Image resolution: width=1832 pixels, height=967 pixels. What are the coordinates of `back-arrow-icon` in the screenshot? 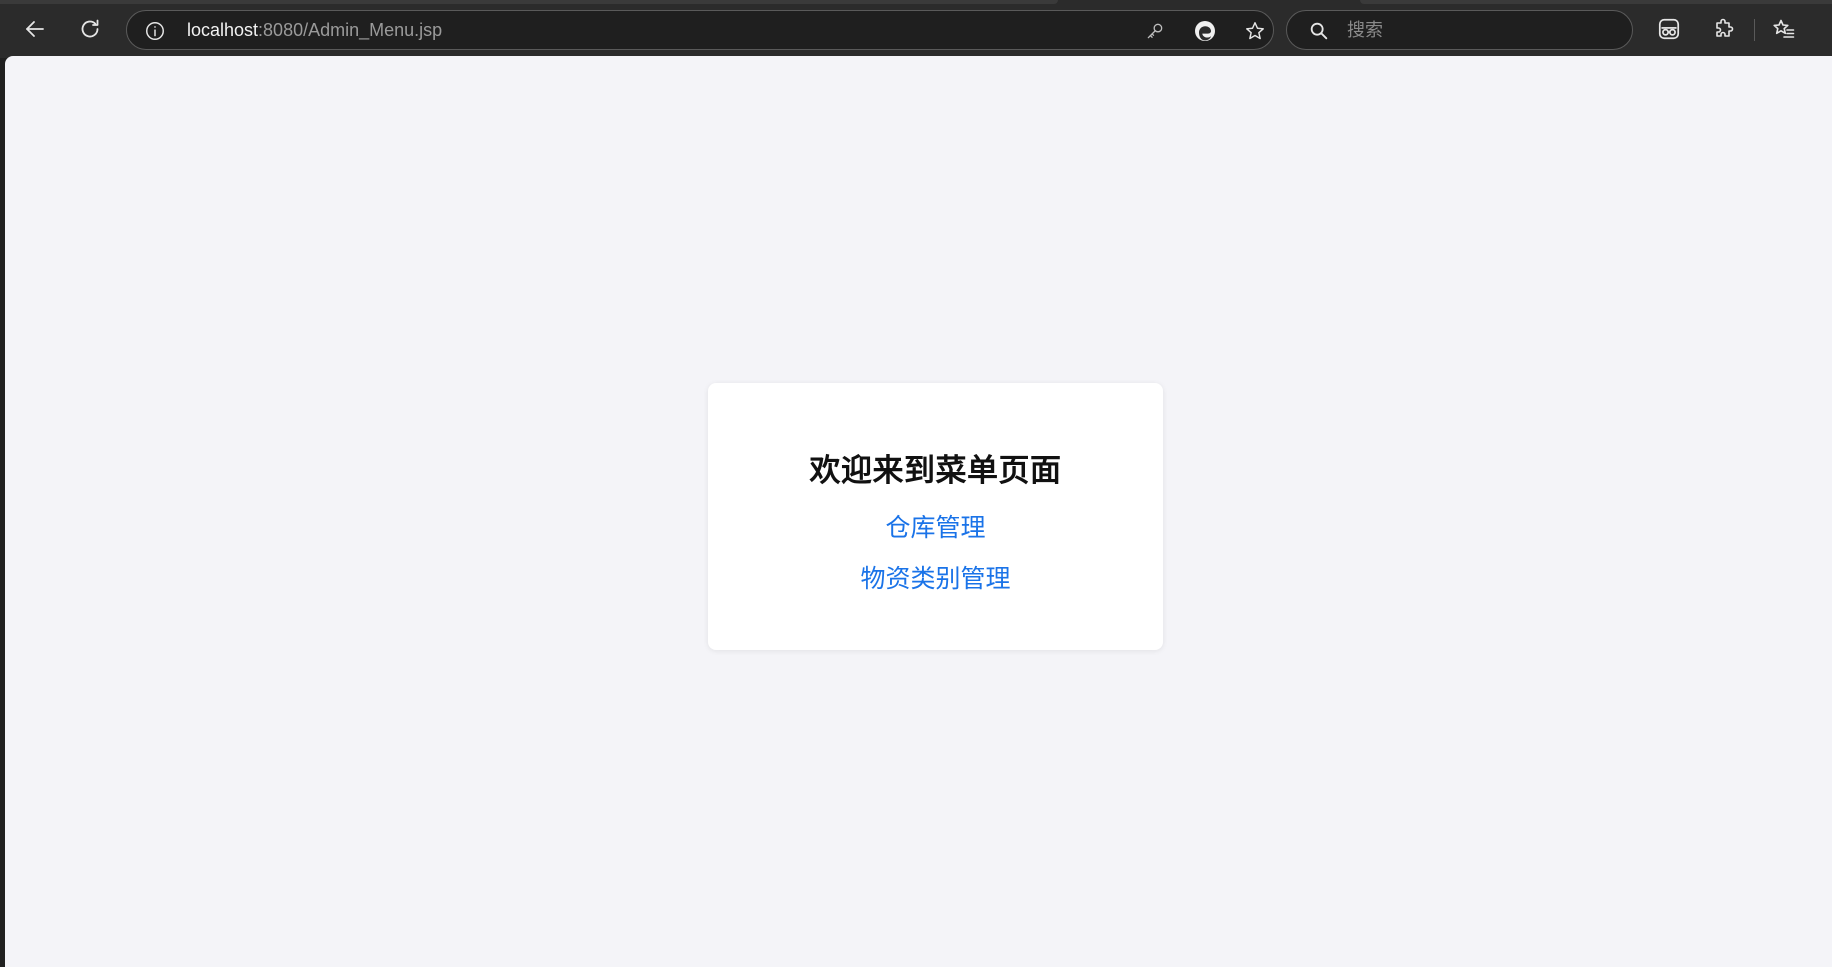 It's located at (35, 29).